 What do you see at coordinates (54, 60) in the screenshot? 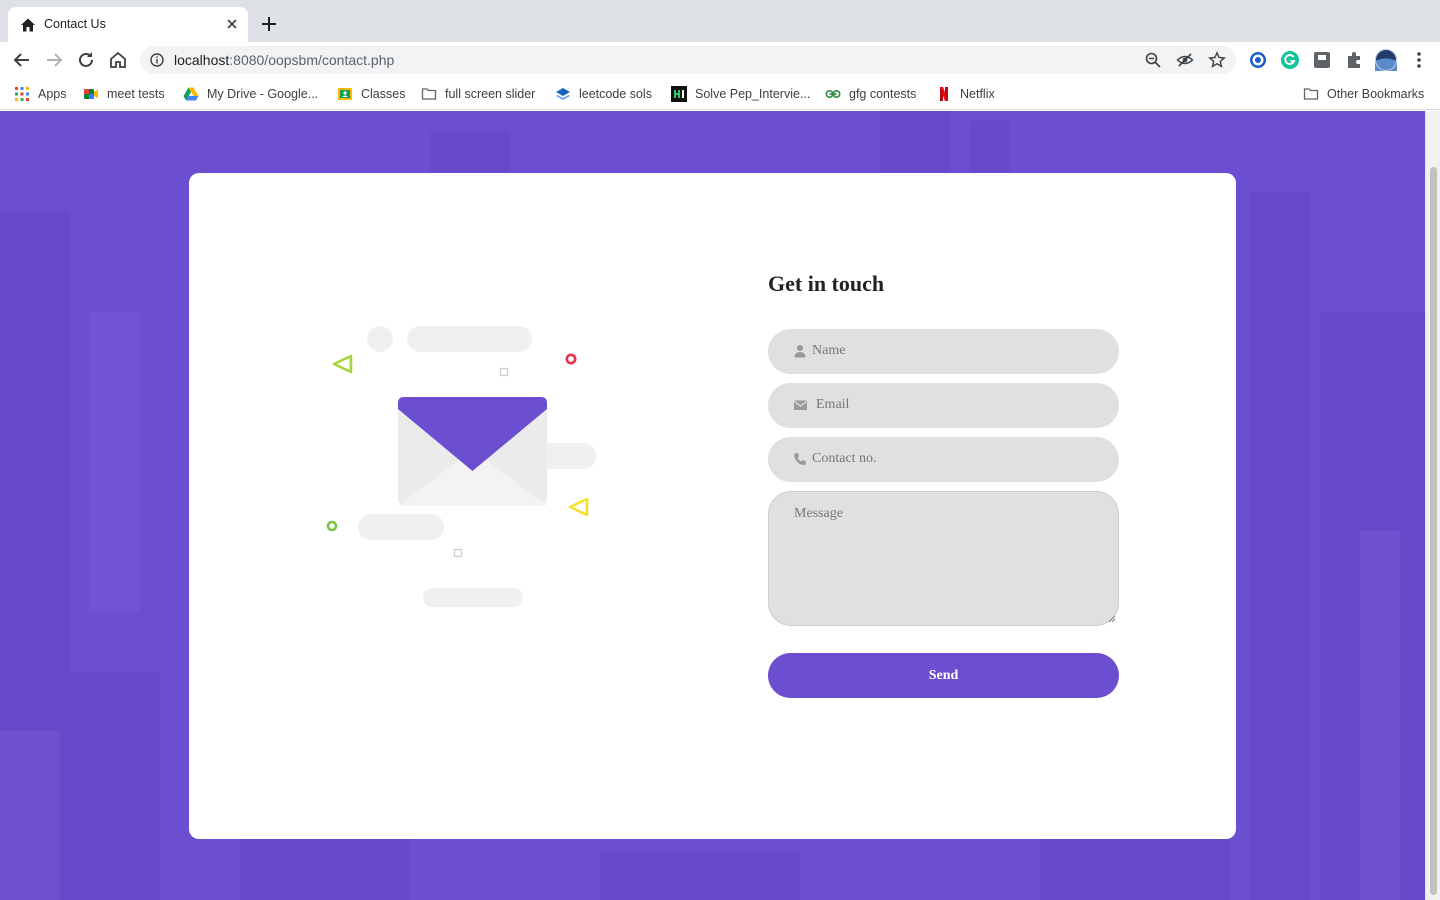
I see `forward-arrow-icon` at bounding box center [54, 60].